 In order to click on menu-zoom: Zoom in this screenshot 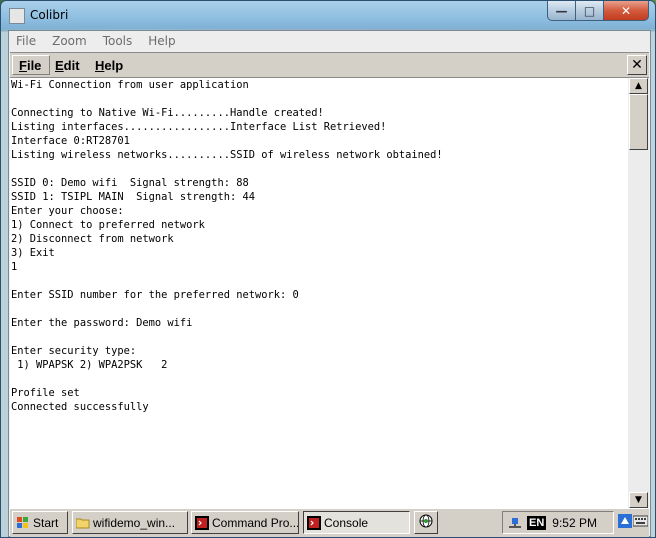, I will do `click(69, 41)`.